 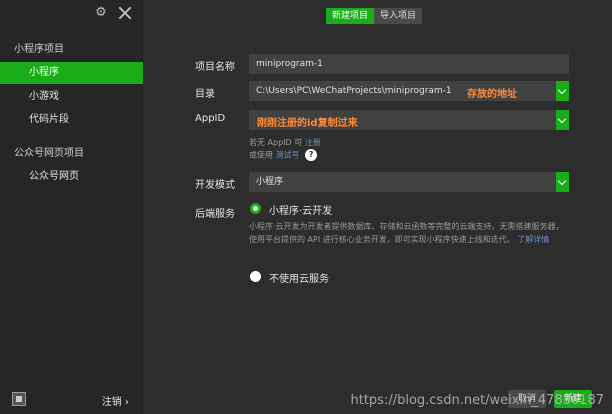 I want to click on sidebar-item-official-account-web: 公众号网页, so click(x=71, y=177).